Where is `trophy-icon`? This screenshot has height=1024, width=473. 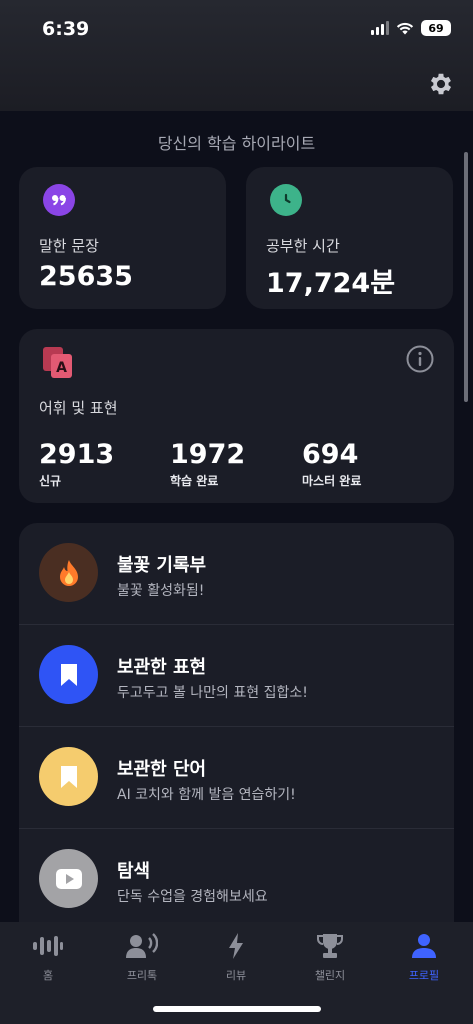 trophy-icon is located at coordinates (330, 946).